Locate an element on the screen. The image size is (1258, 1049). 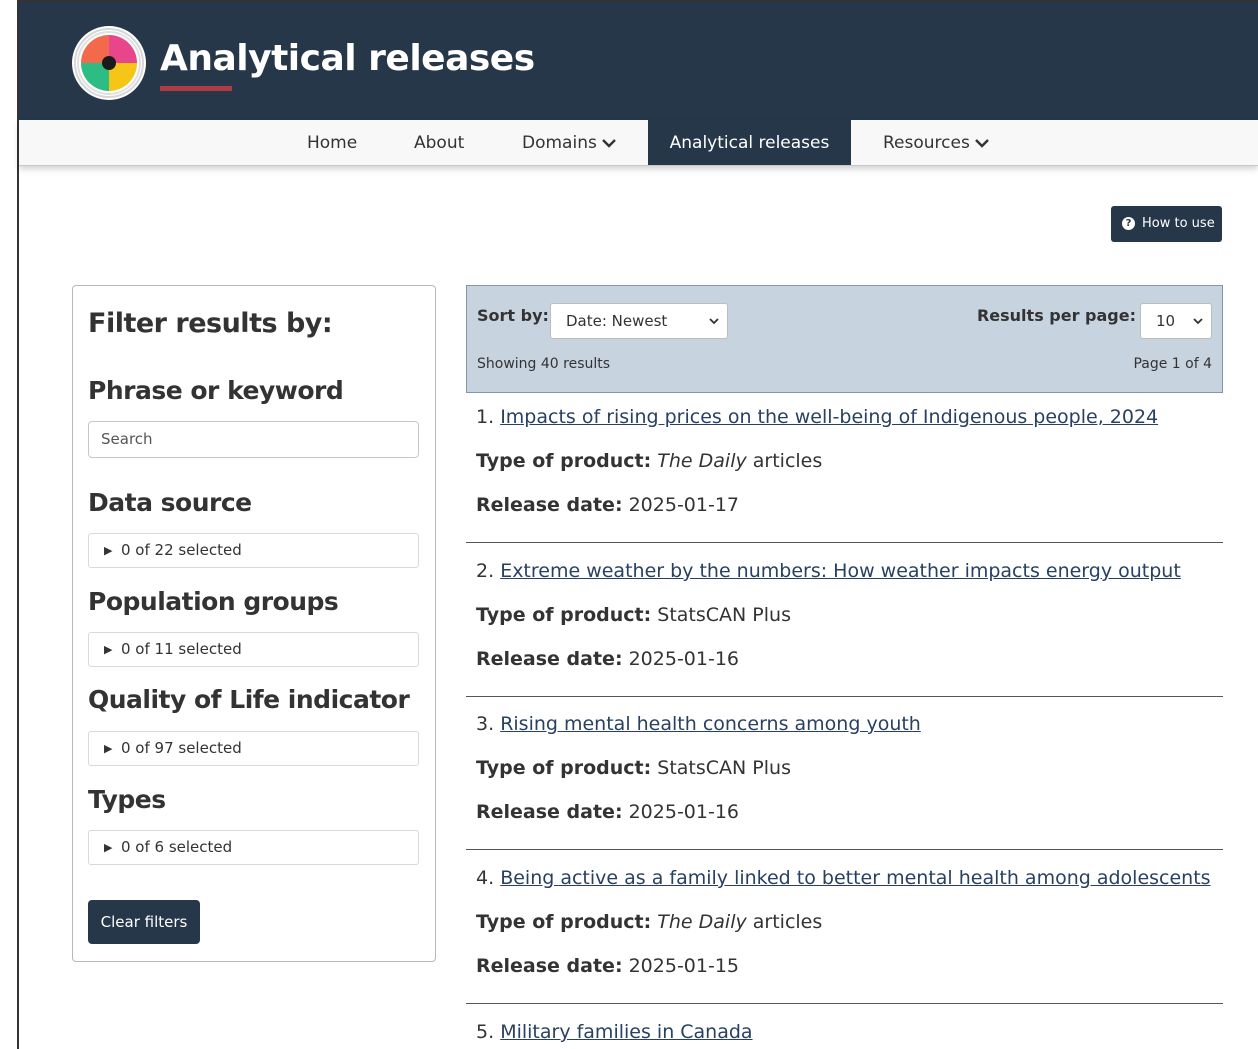
site-header: Analytical releases is located at coordinates (638, 61).